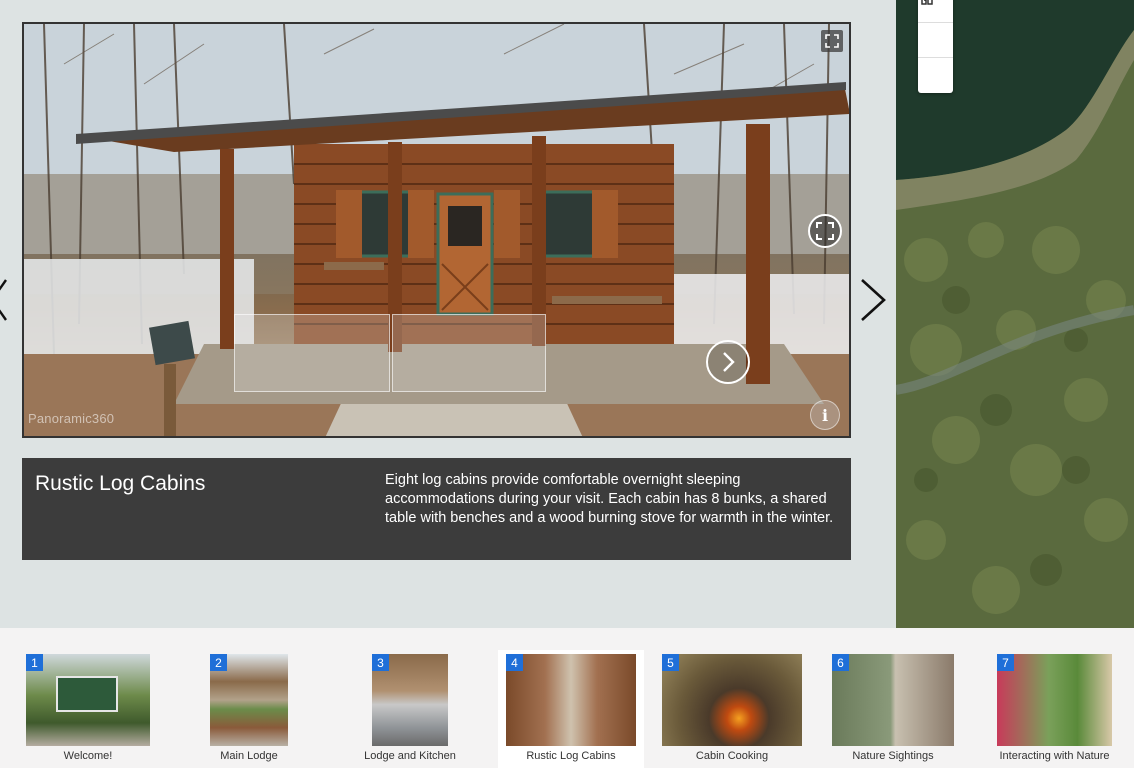 The width and height of the screenshot is (1134, 768). I want to click on carousel-number-badge: 5, so click(670, 662).